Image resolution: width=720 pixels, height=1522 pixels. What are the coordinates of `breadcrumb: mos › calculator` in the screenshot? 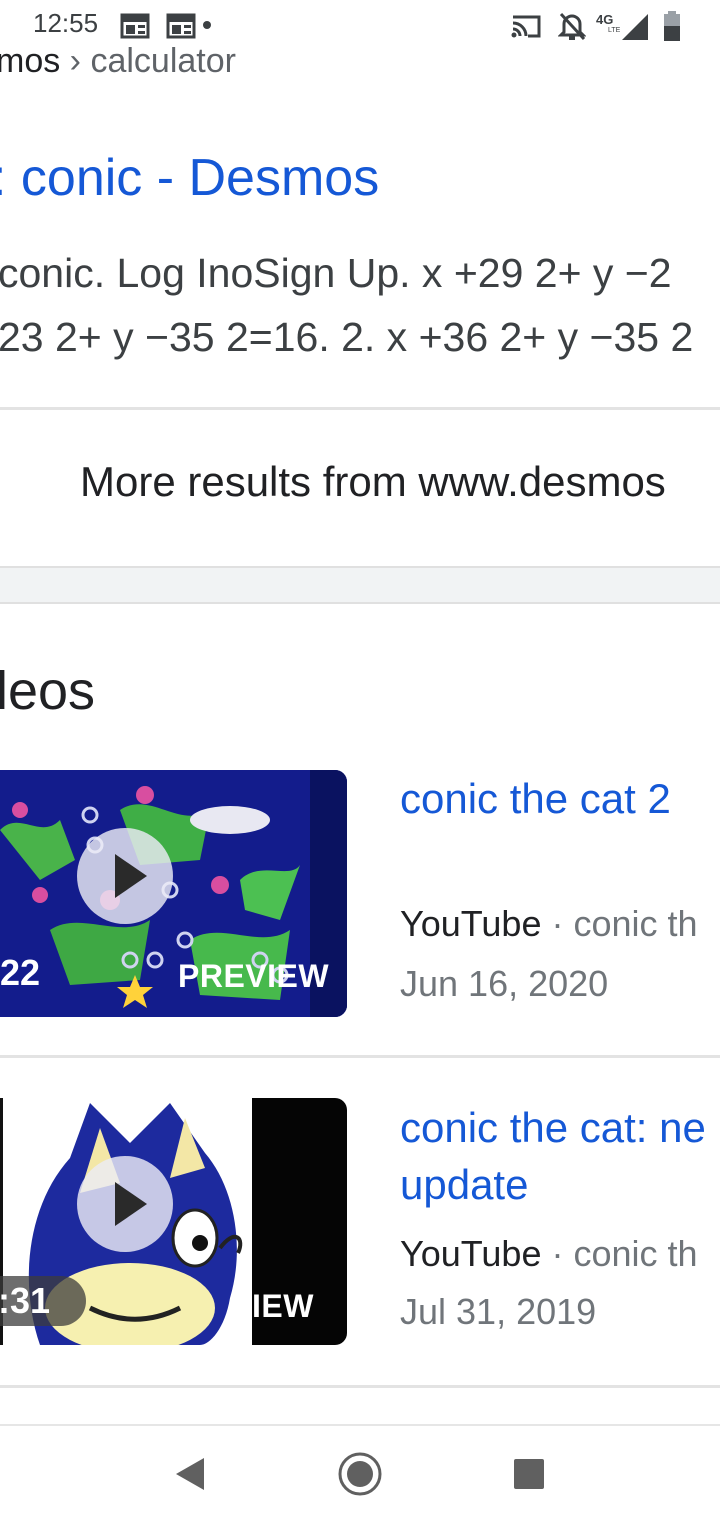 It's located at (118, 61).